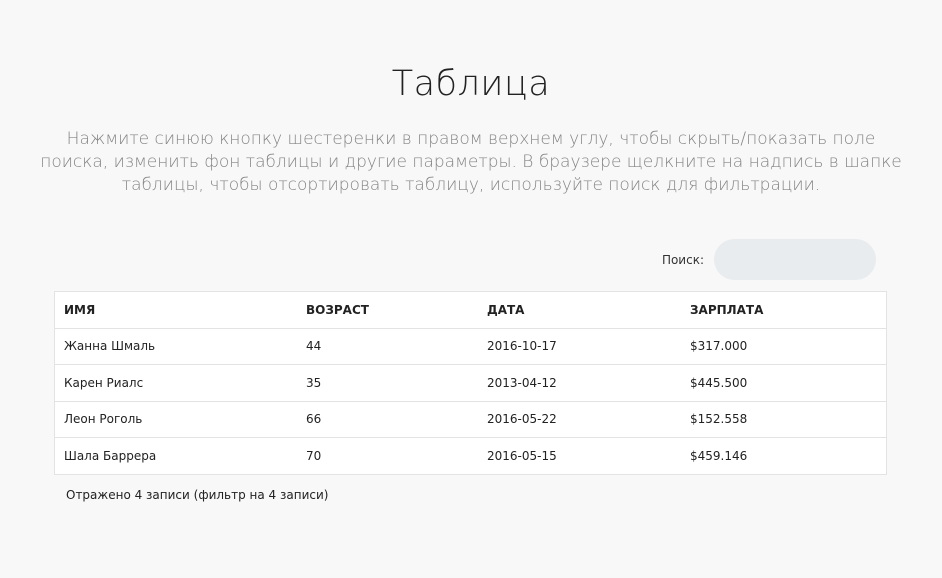 This screenshot has width=942, height=578. I want to click on page-title: Таблица, so click(471, 84).